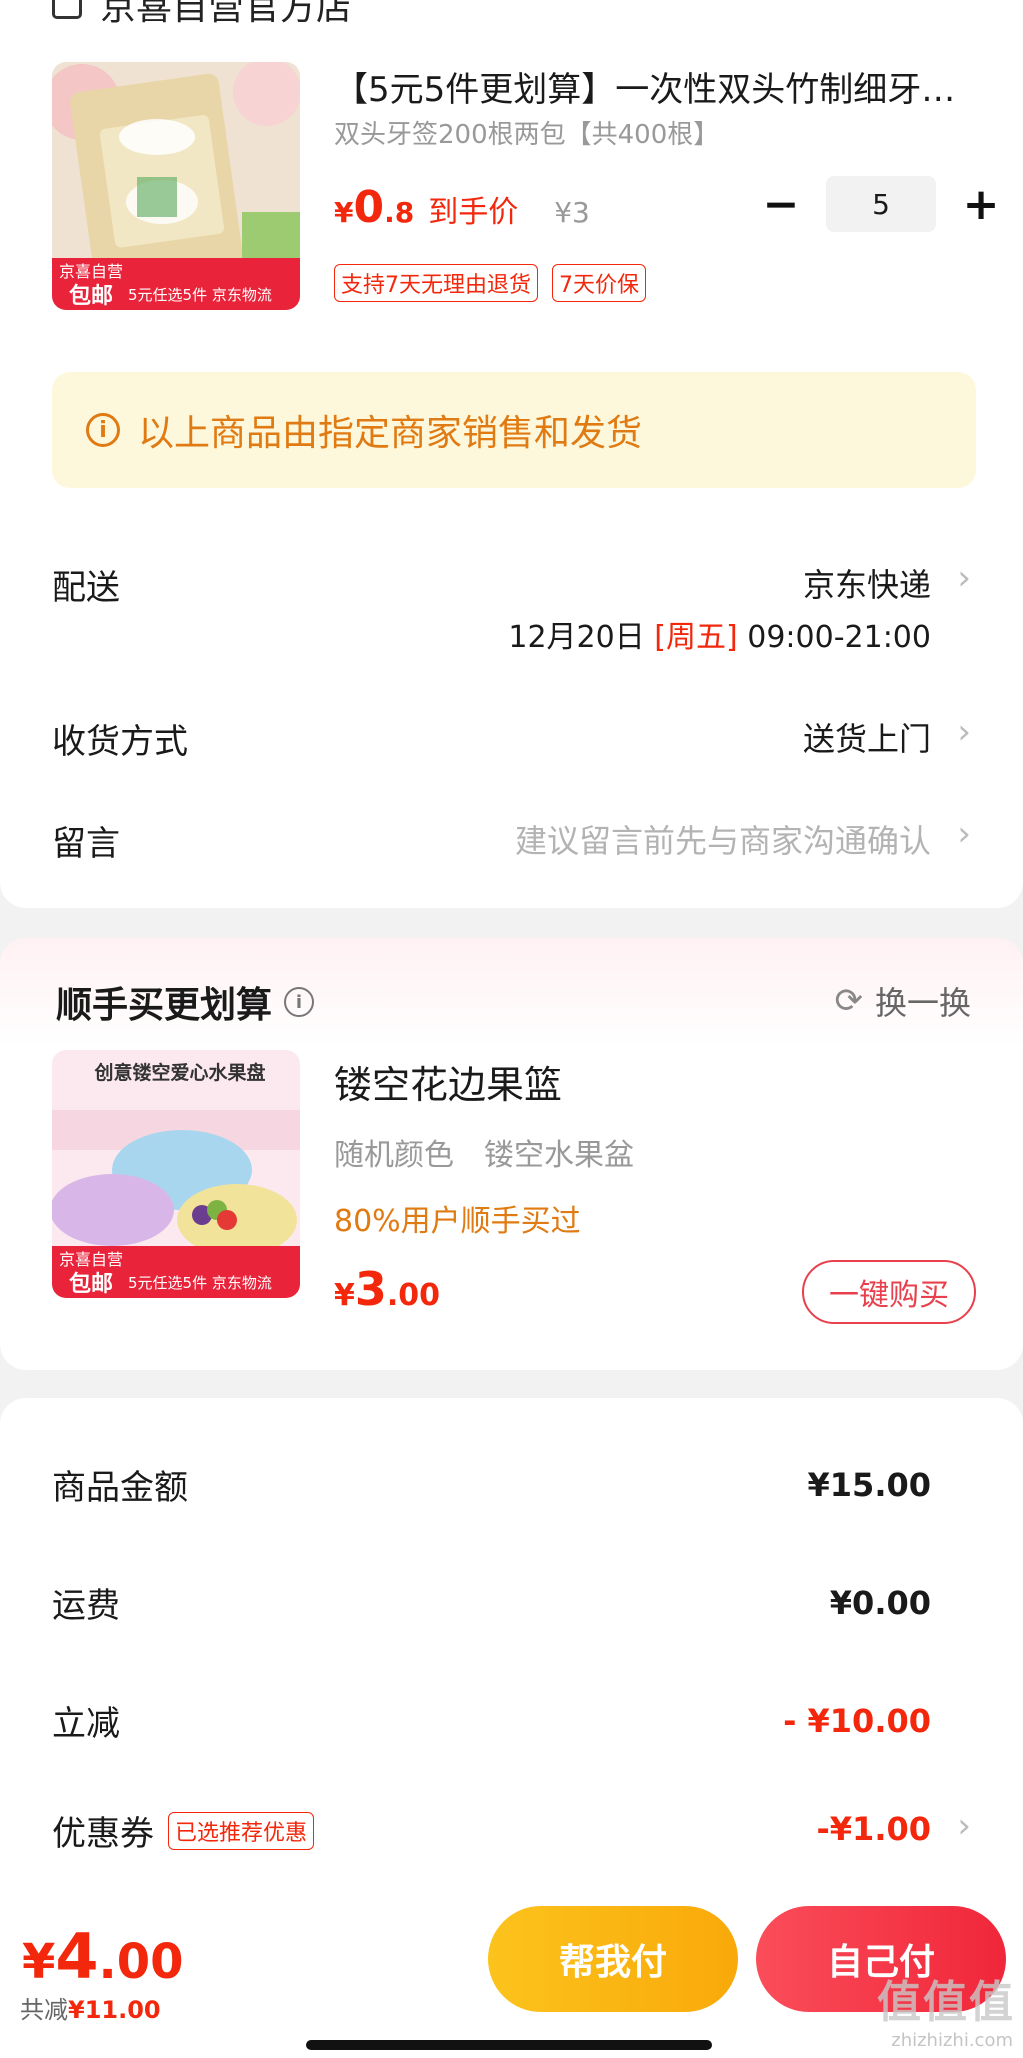  What do you see at coordinates (659, 86) in the screenshot?
I see `product-title: 【5元5件更划算】一次性双头竹制细牙签牙签盒装` at bounding box center [659, 86].